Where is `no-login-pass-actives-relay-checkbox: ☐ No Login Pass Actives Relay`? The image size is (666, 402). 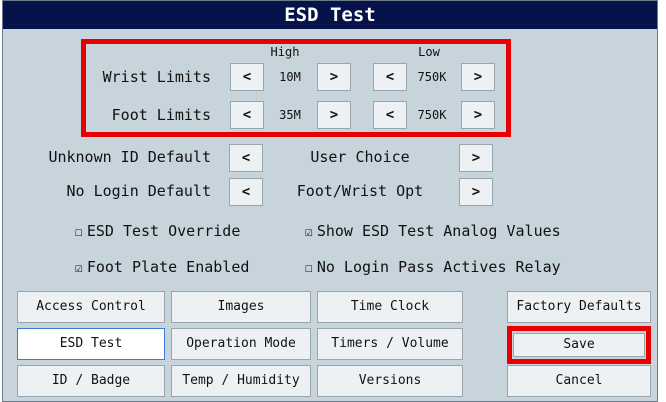 no-login-pass-actives-relay-checkbox: ☐ No Login Pass Actives Relay is located at coordinates (433, 268).